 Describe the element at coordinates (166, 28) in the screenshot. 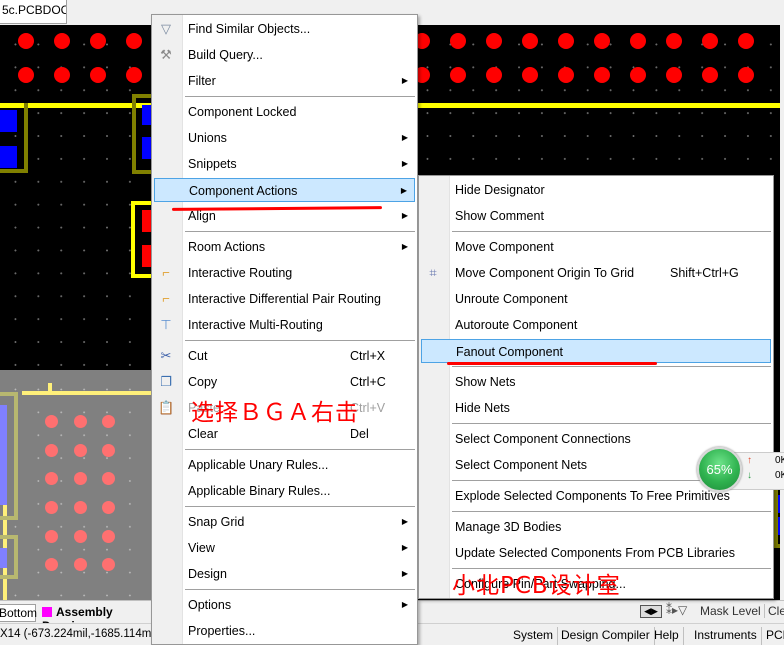

I see `funnel-icon: ▽` at that location.